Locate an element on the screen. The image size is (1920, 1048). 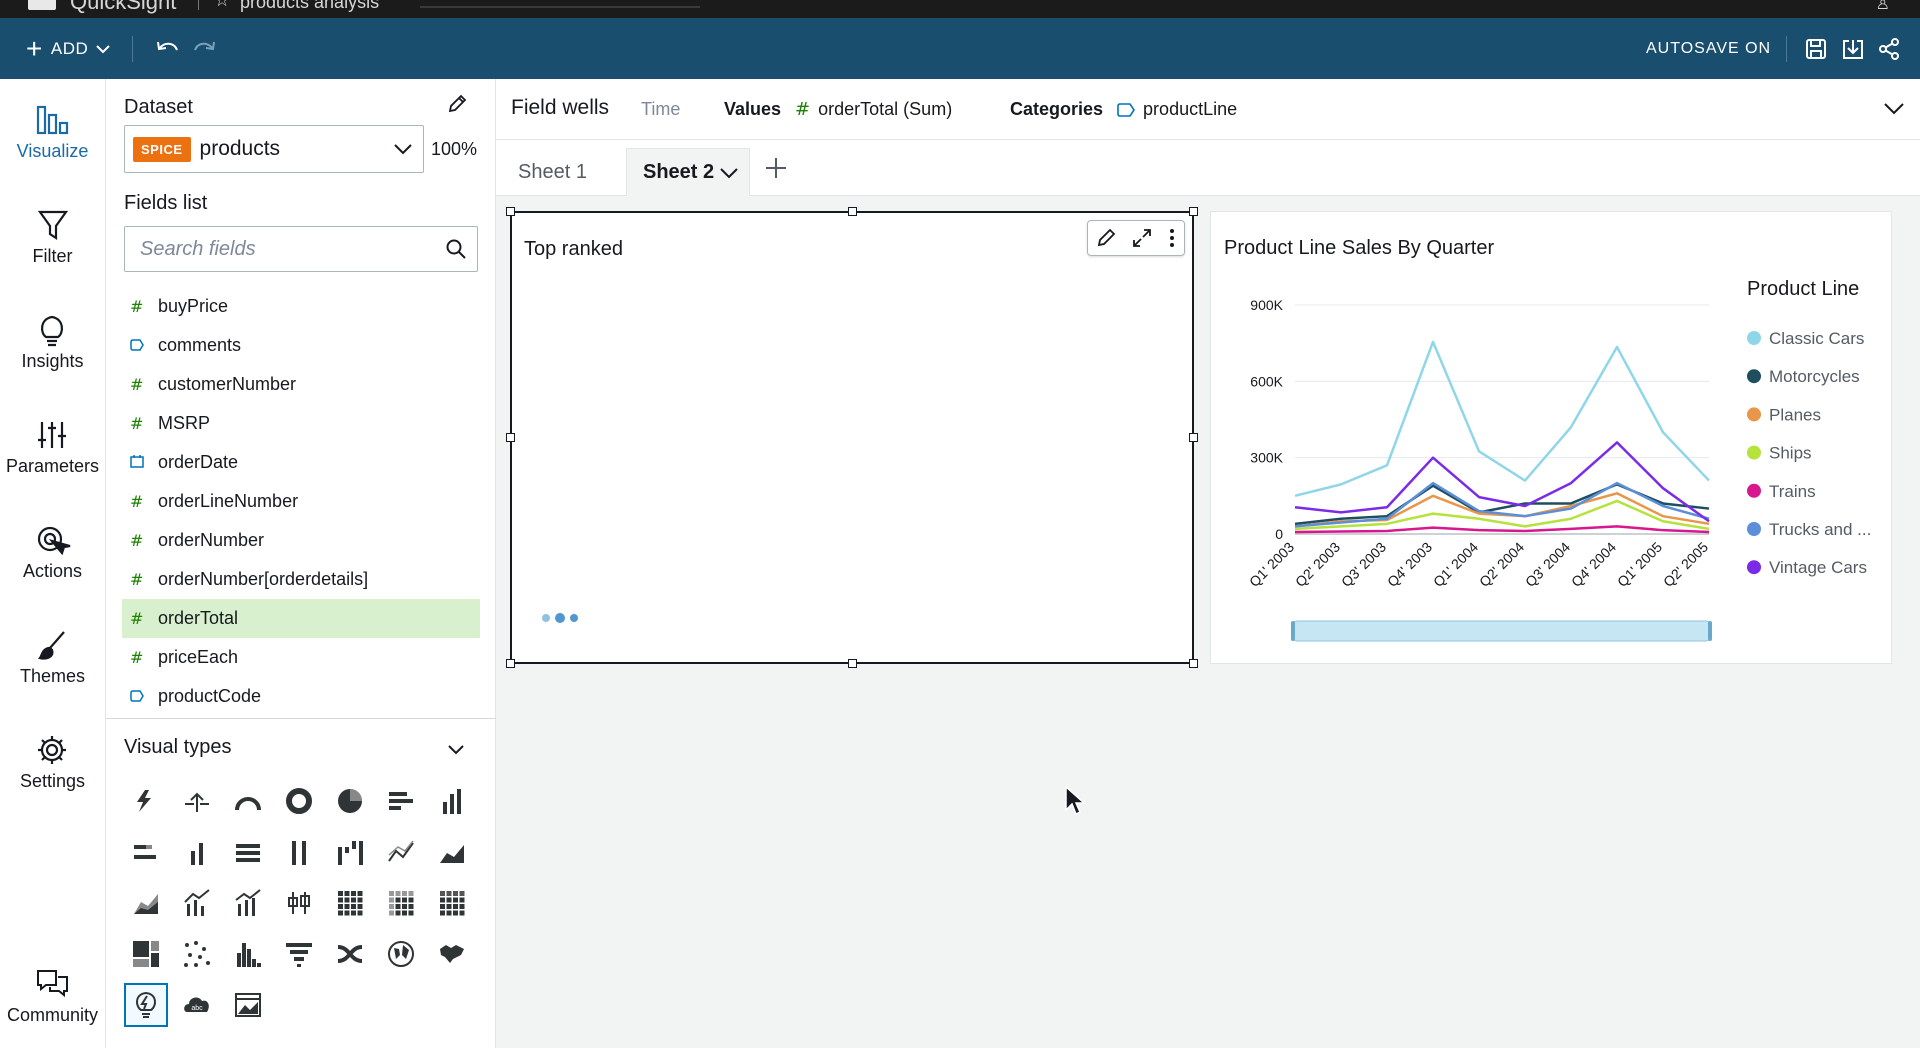
expand-icon is located at coordinates (1142, 238).